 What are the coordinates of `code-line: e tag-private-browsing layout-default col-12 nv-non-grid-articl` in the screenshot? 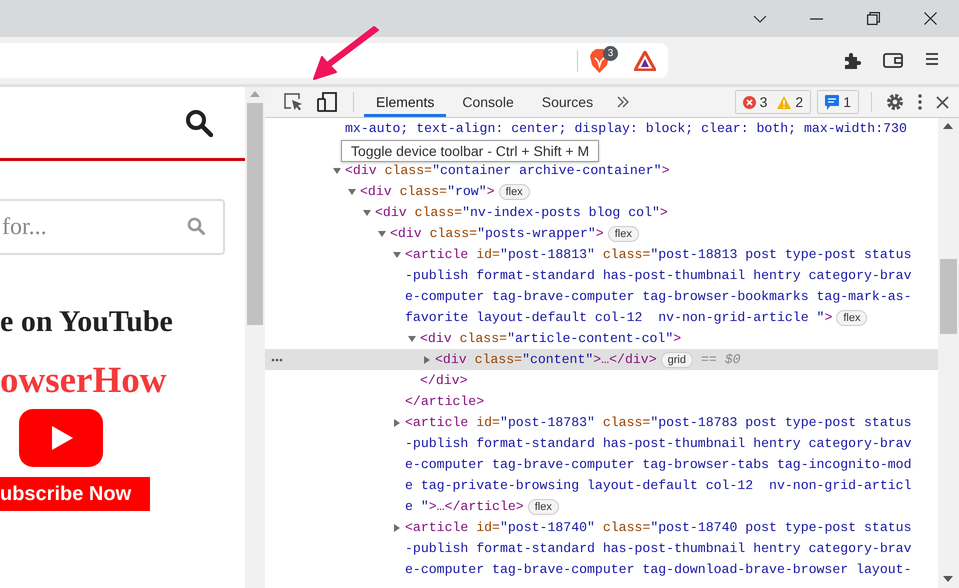 It's located at (658, 485).